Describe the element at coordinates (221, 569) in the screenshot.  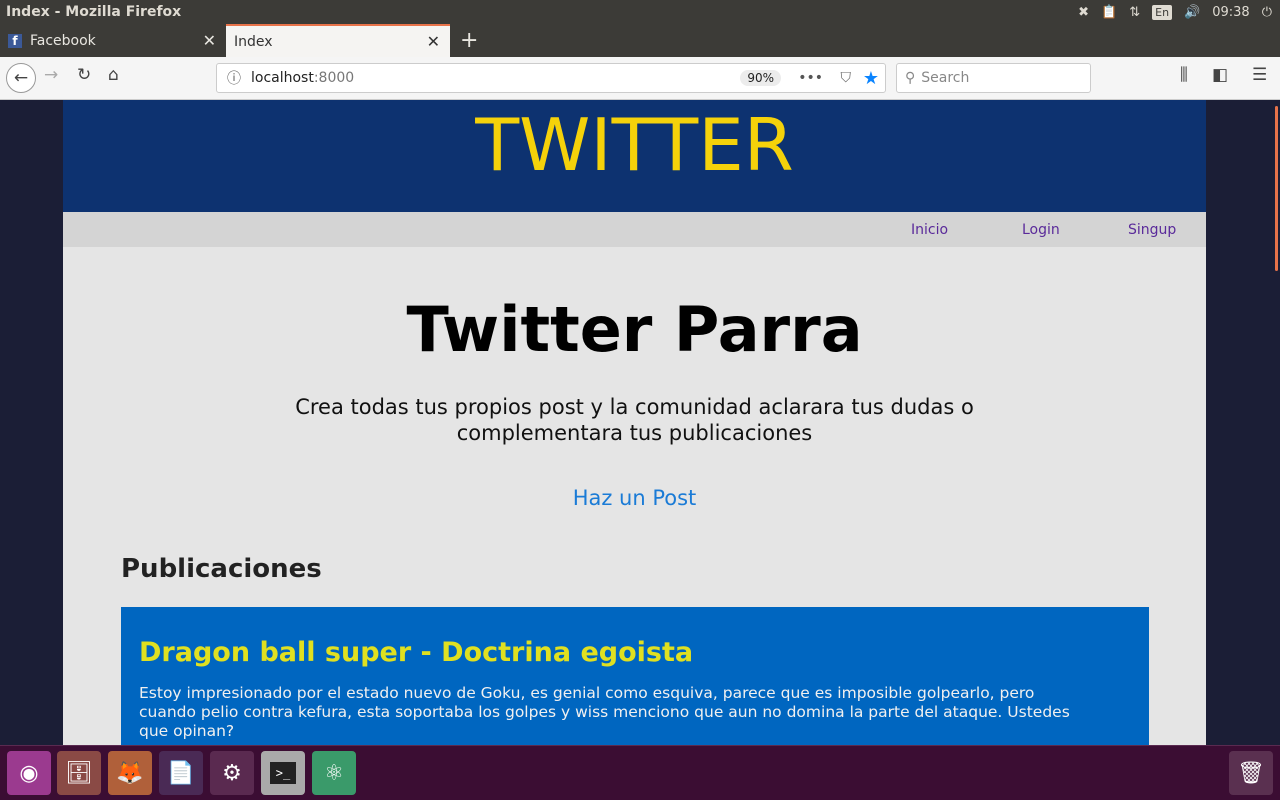
I see `section-heading: Publicaciones` at that location.